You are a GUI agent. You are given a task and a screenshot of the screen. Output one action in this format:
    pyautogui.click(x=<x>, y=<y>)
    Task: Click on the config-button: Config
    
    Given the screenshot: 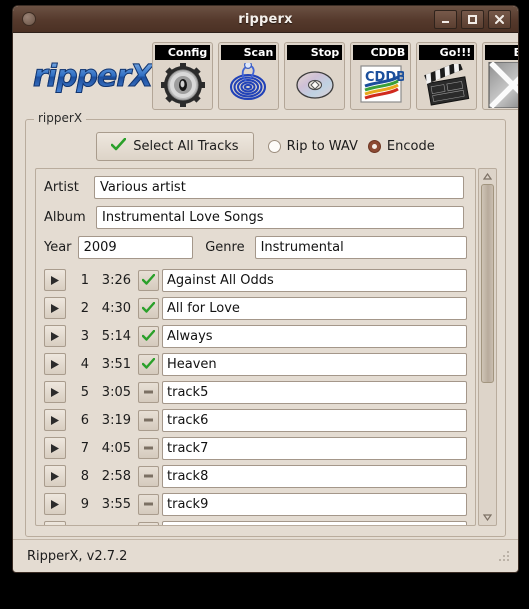 What is the action you would take?
    pyautogui.click(x=183, y=76)
    